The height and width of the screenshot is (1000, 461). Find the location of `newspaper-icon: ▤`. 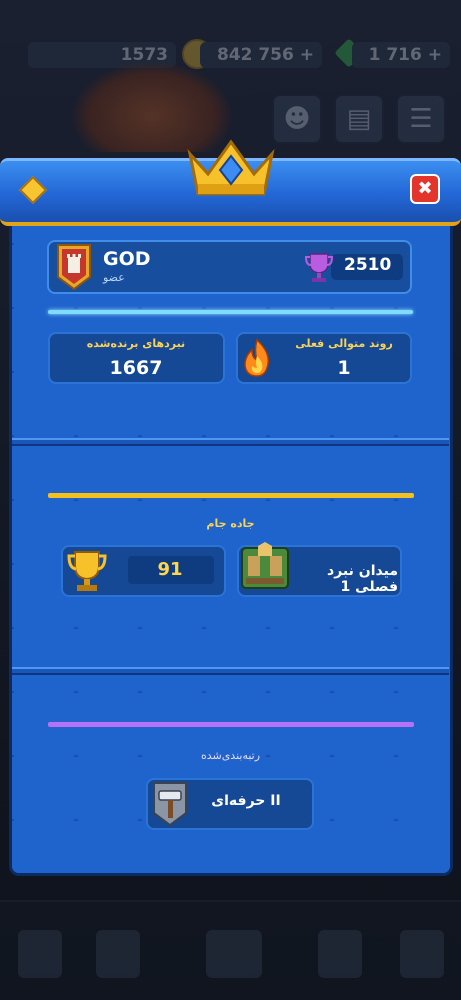

newspaper-icon: ▤ is located at coordinates (359, 119).